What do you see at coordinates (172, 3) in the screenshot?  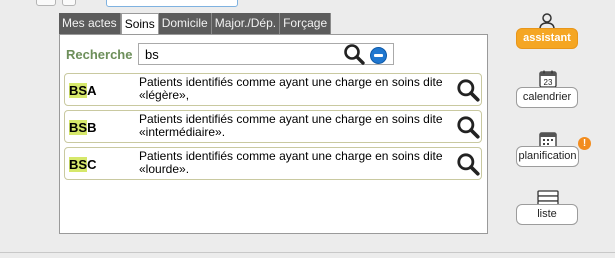 I see `top-input-field` at bounding box center [172, 3].